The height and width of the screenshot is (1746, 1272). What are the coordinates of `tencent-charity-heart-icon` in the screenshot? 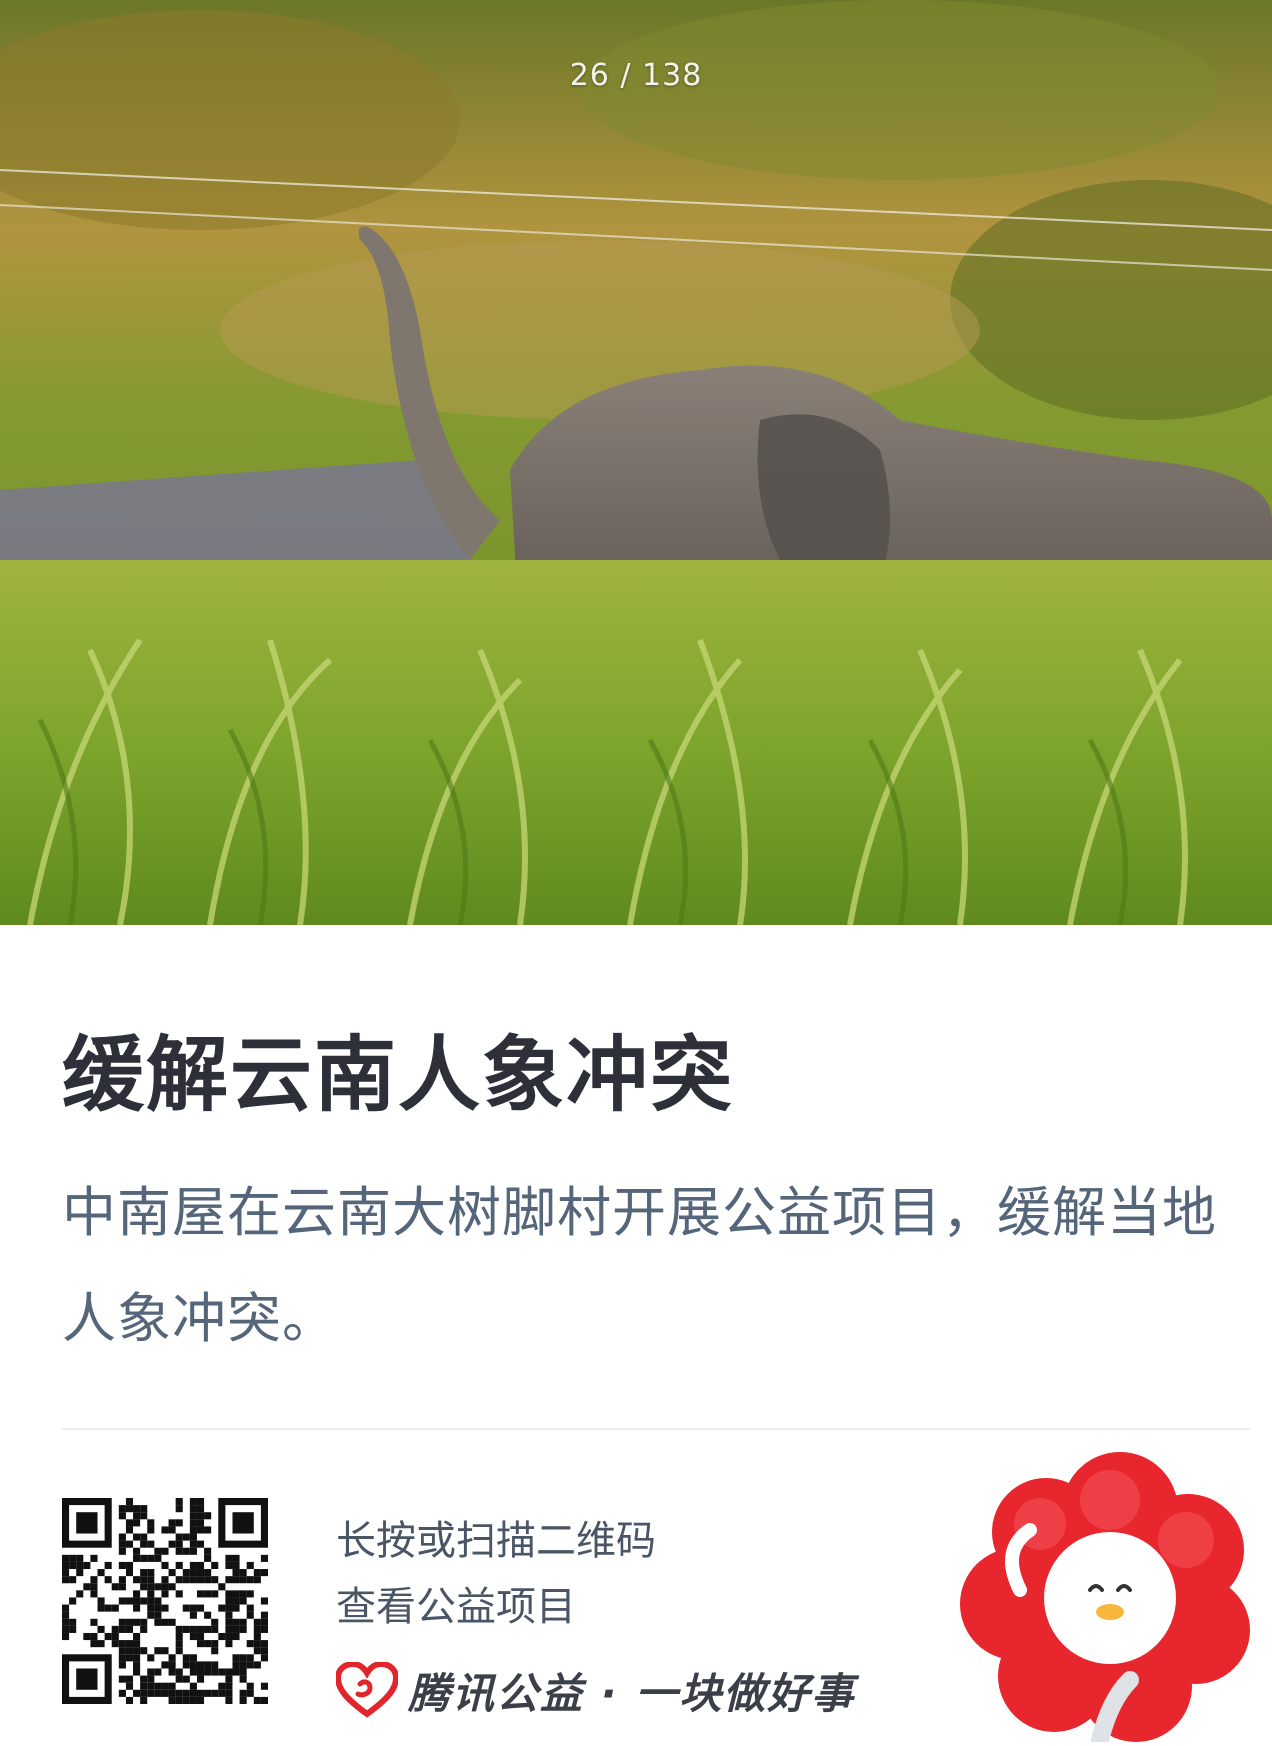 It's located at (367, 1690).